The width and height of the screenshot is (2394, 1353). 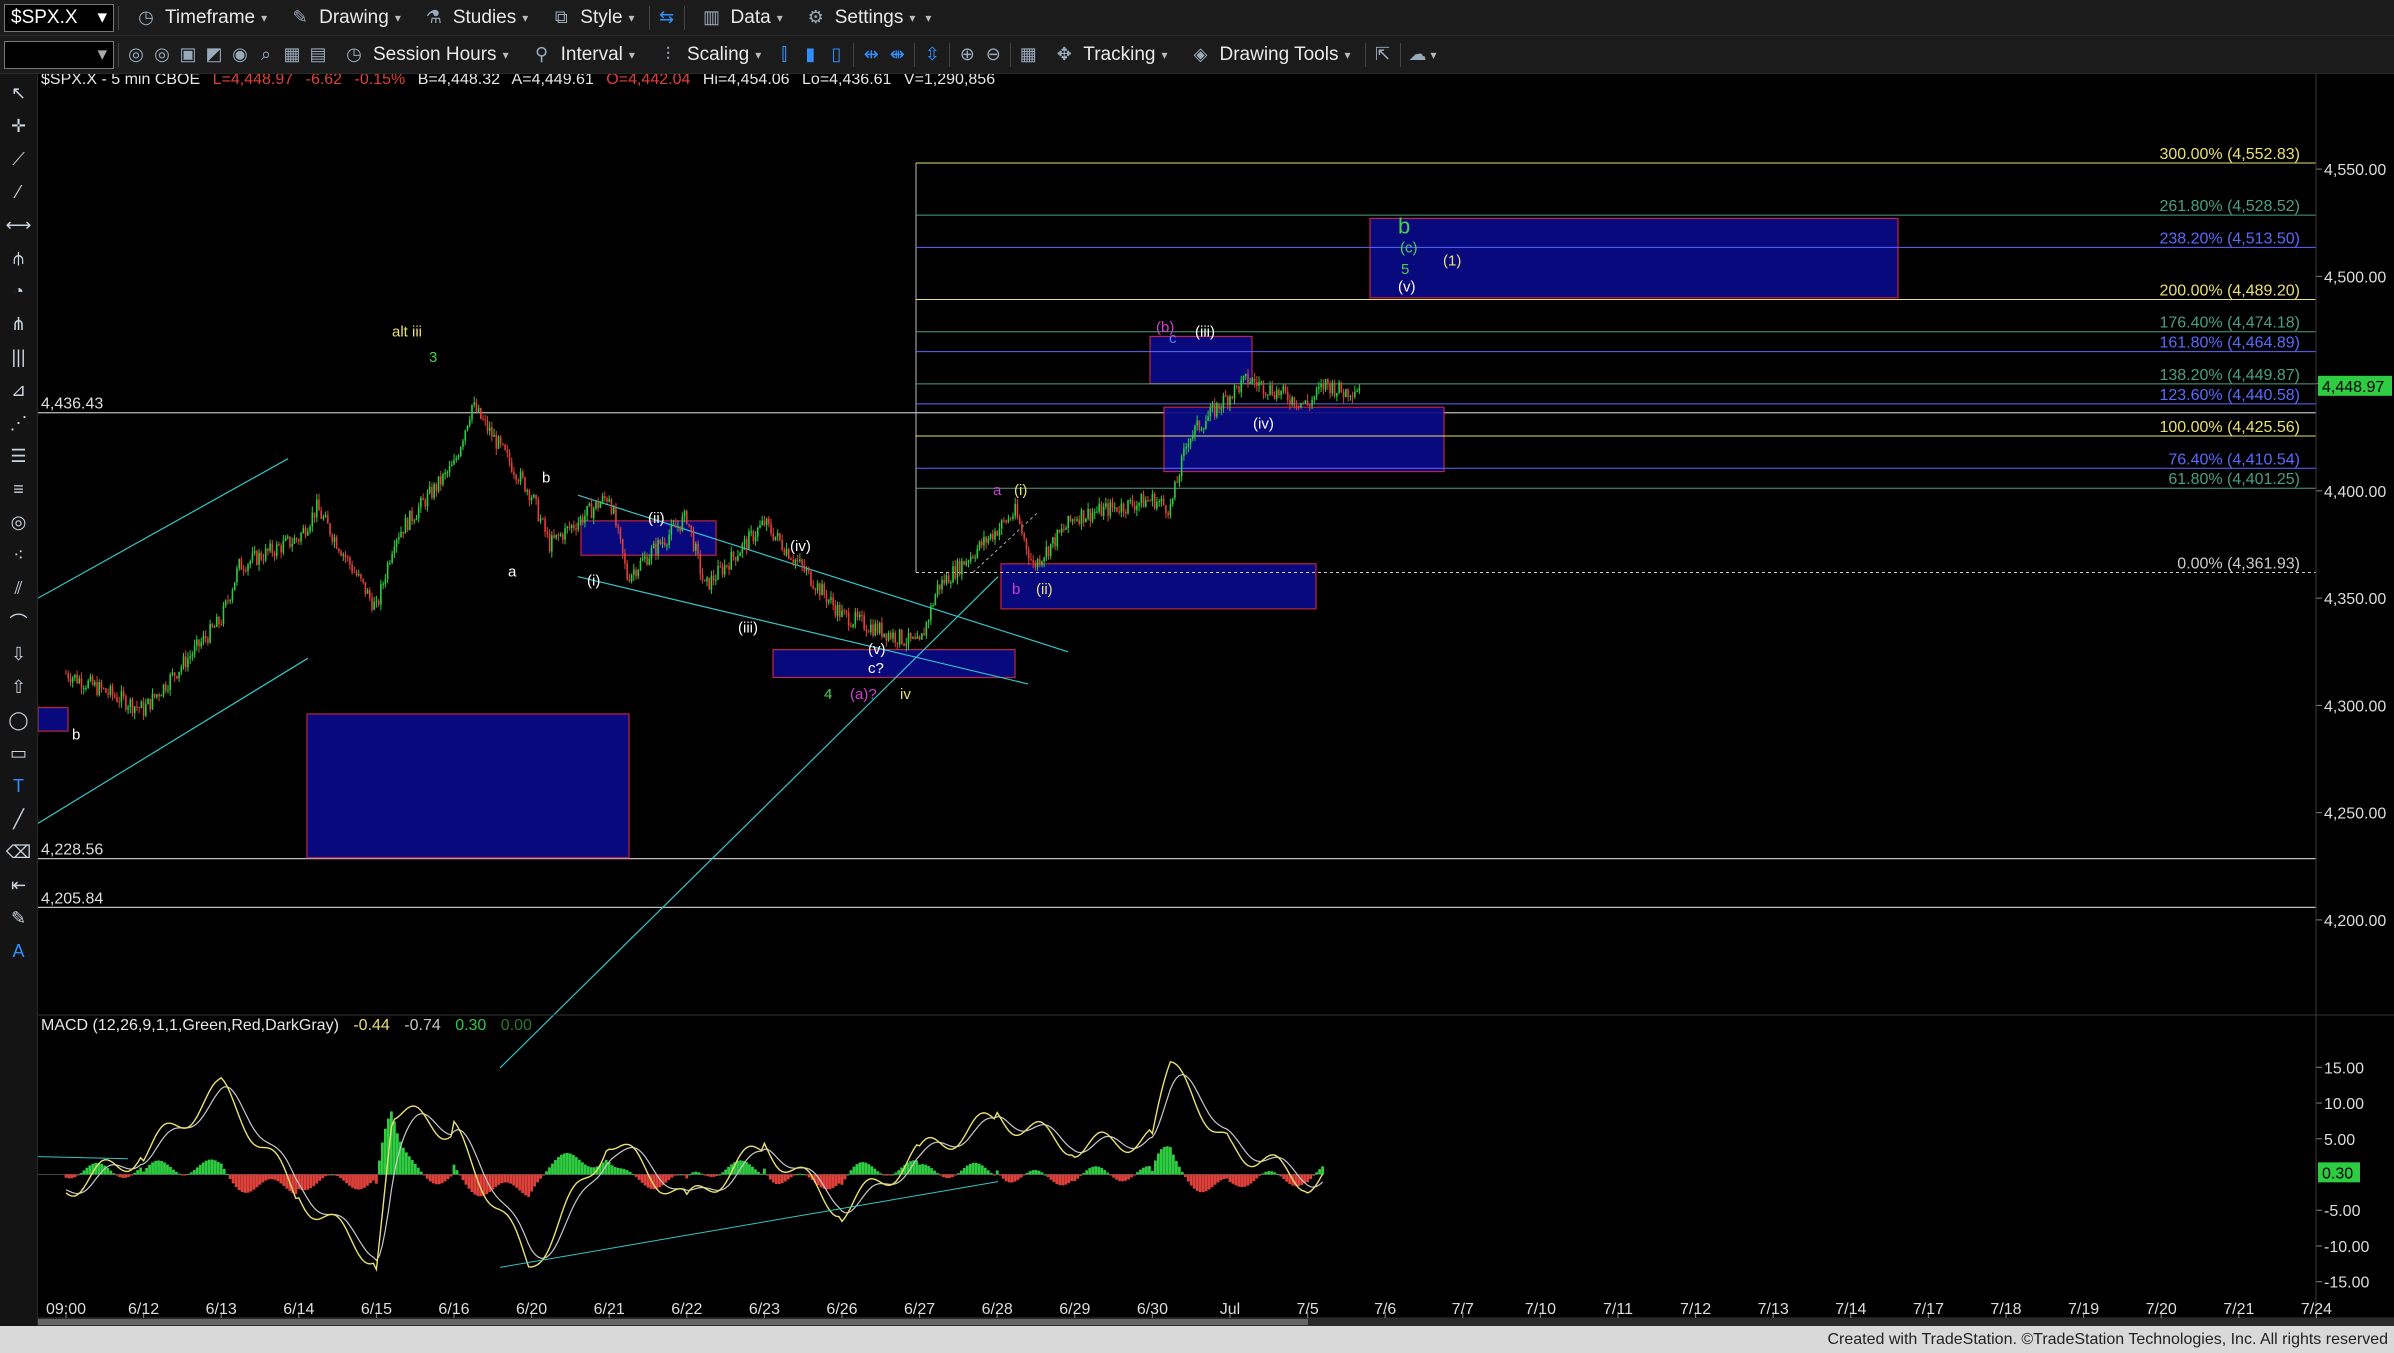 What do you see at coordinates (266, 55) in the screenshot?
I see `search-detail-icon: ⌕` at bounding box center [266, 55].